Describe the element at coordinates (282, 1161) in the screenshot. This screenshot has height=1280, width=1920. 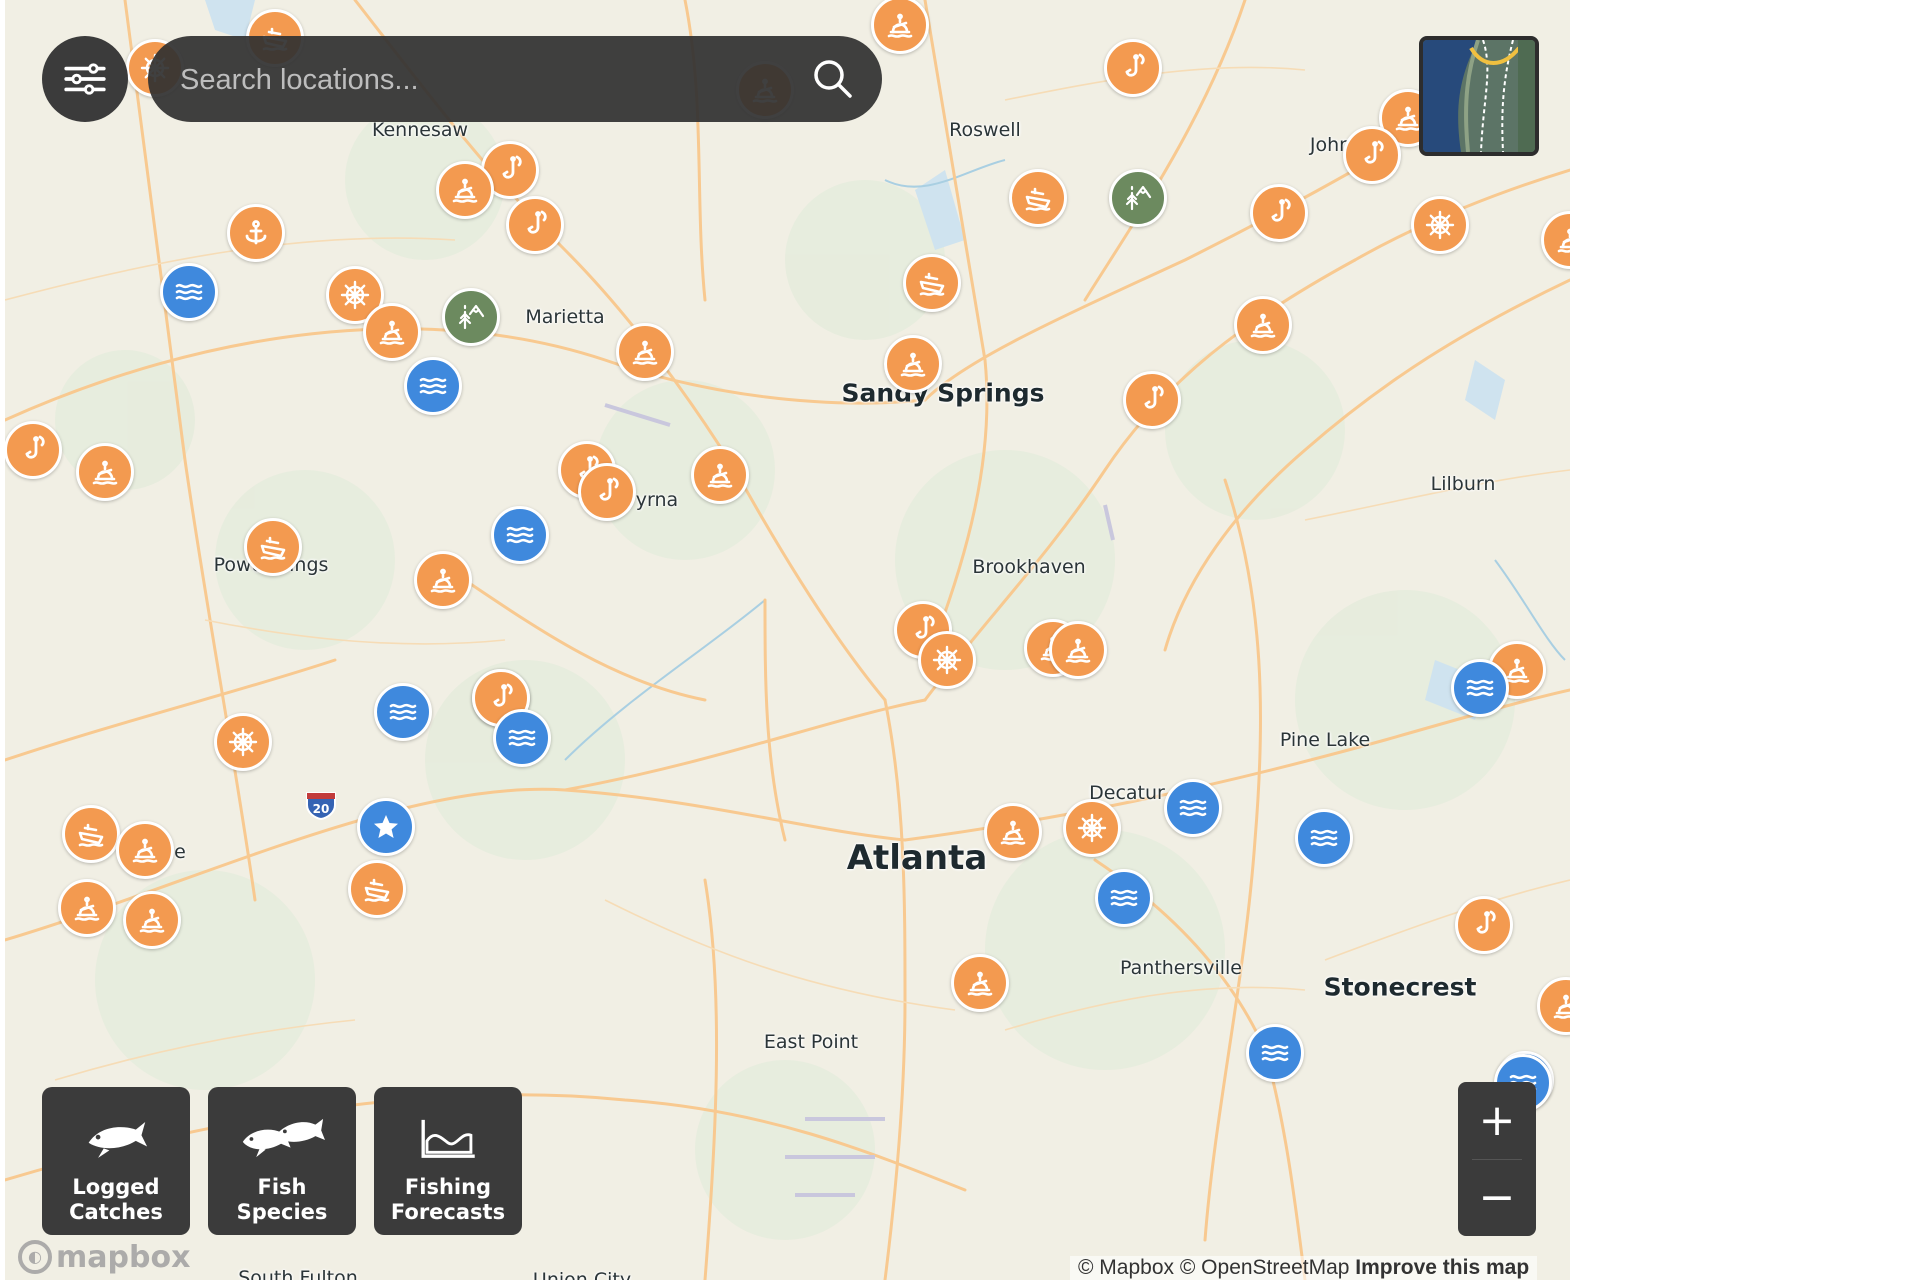
I see `fish-species-button: Fish Species` at that location.